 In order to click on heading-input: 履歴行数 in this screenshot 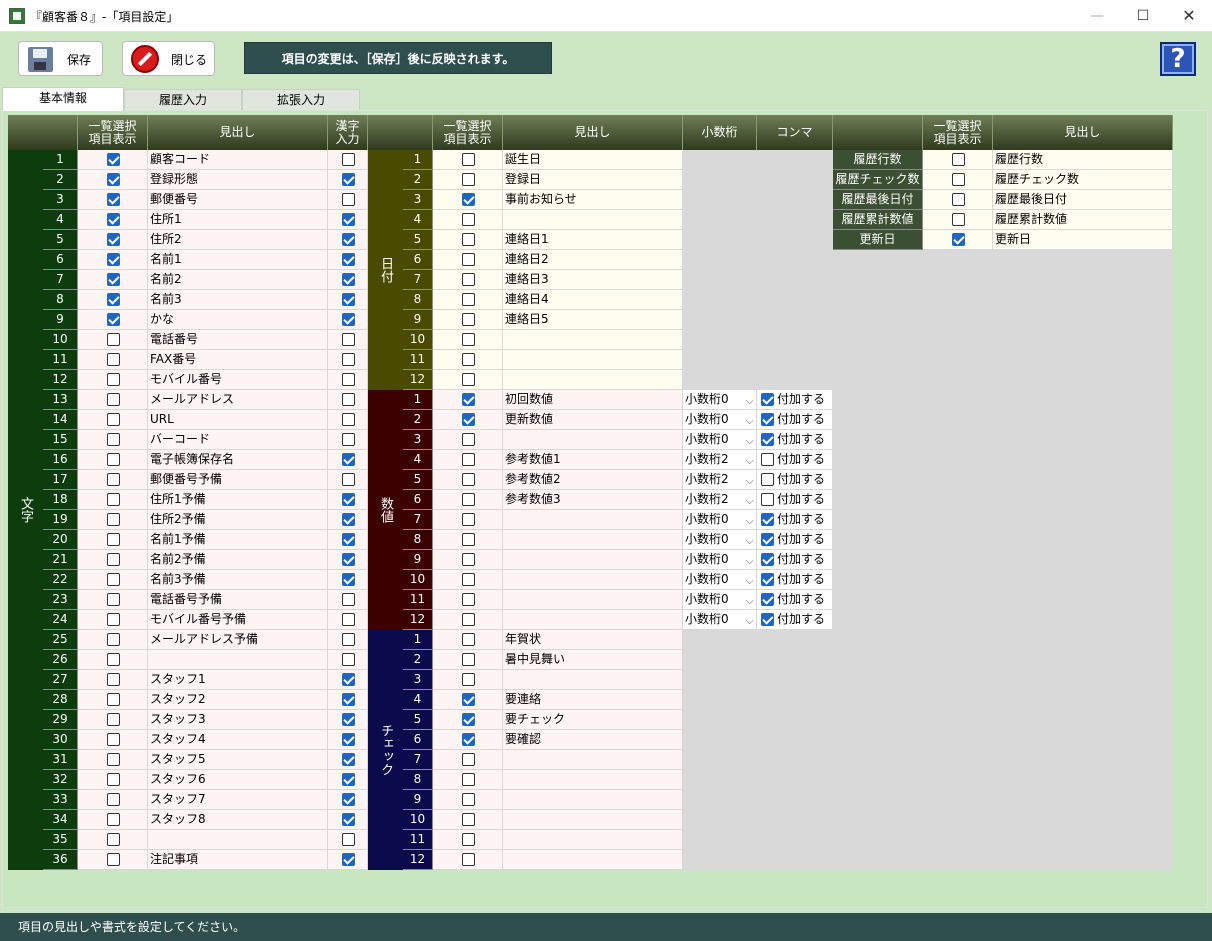, I will do `click(1083, 160)`.